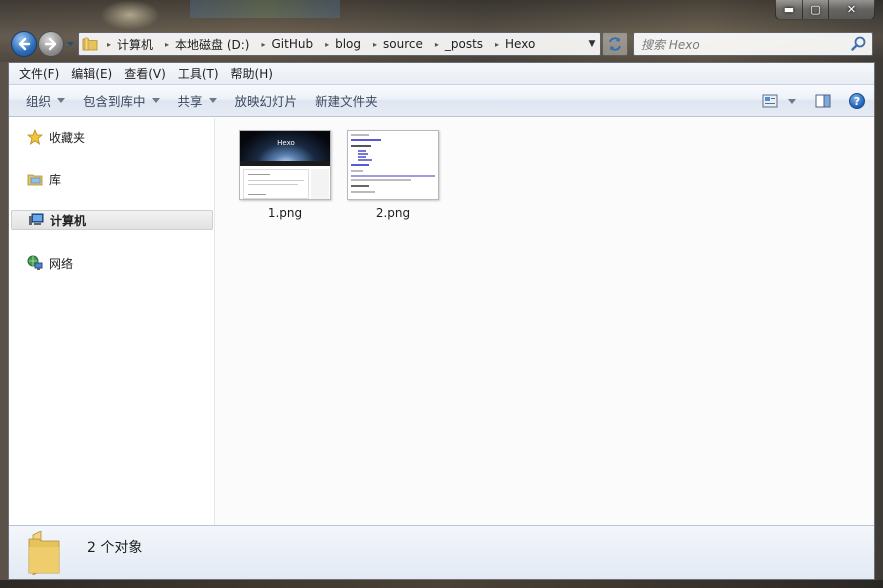  Describe the element at coordinates (215, 44) in the screenshot. I see `breadcrumb-local-disk-d: 本地磁盘 (D:)` at that location.